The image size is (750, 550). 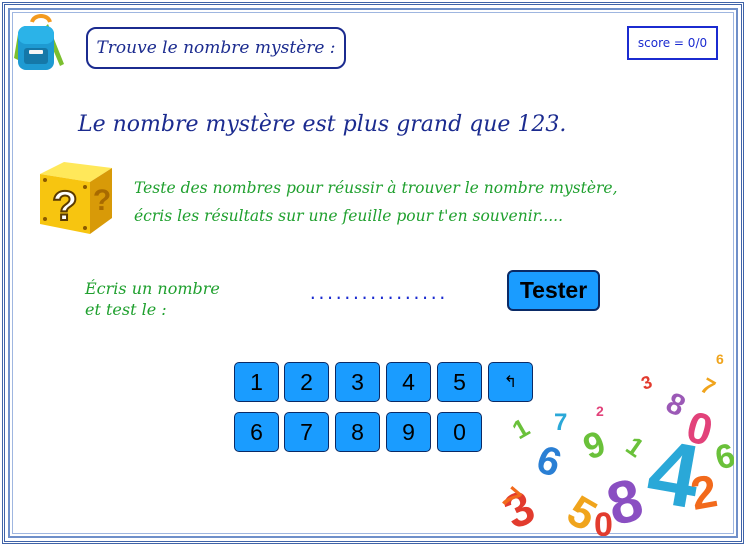 I want to click on score-box: score = 0/0, so click(x=672, y=43).